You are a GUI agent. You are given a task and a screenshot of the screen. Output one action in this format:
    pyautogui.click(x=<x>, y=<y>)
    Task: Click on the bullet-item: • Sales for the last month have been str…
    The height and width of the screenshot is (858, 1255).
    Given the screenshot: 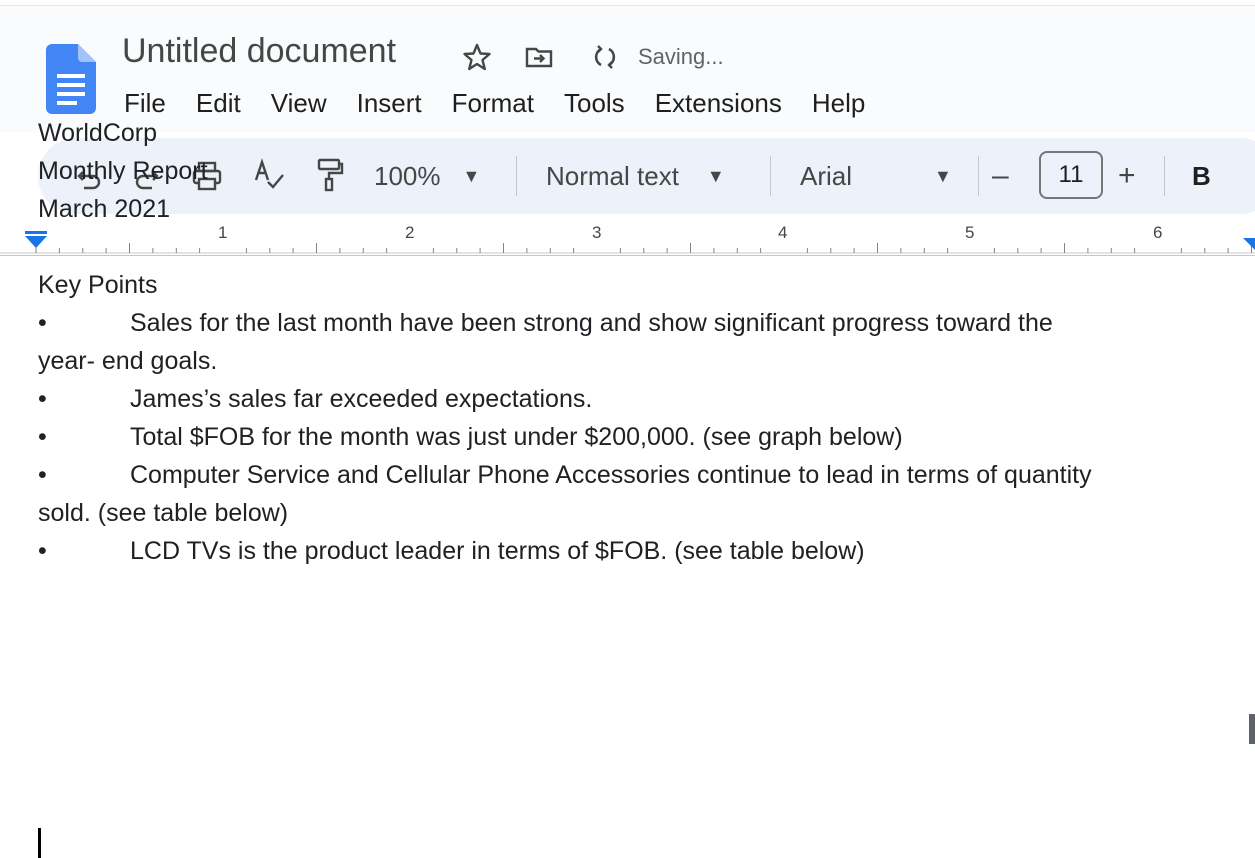 What is the action you would take?
    pyautogui.click(x=638, y=323)
    